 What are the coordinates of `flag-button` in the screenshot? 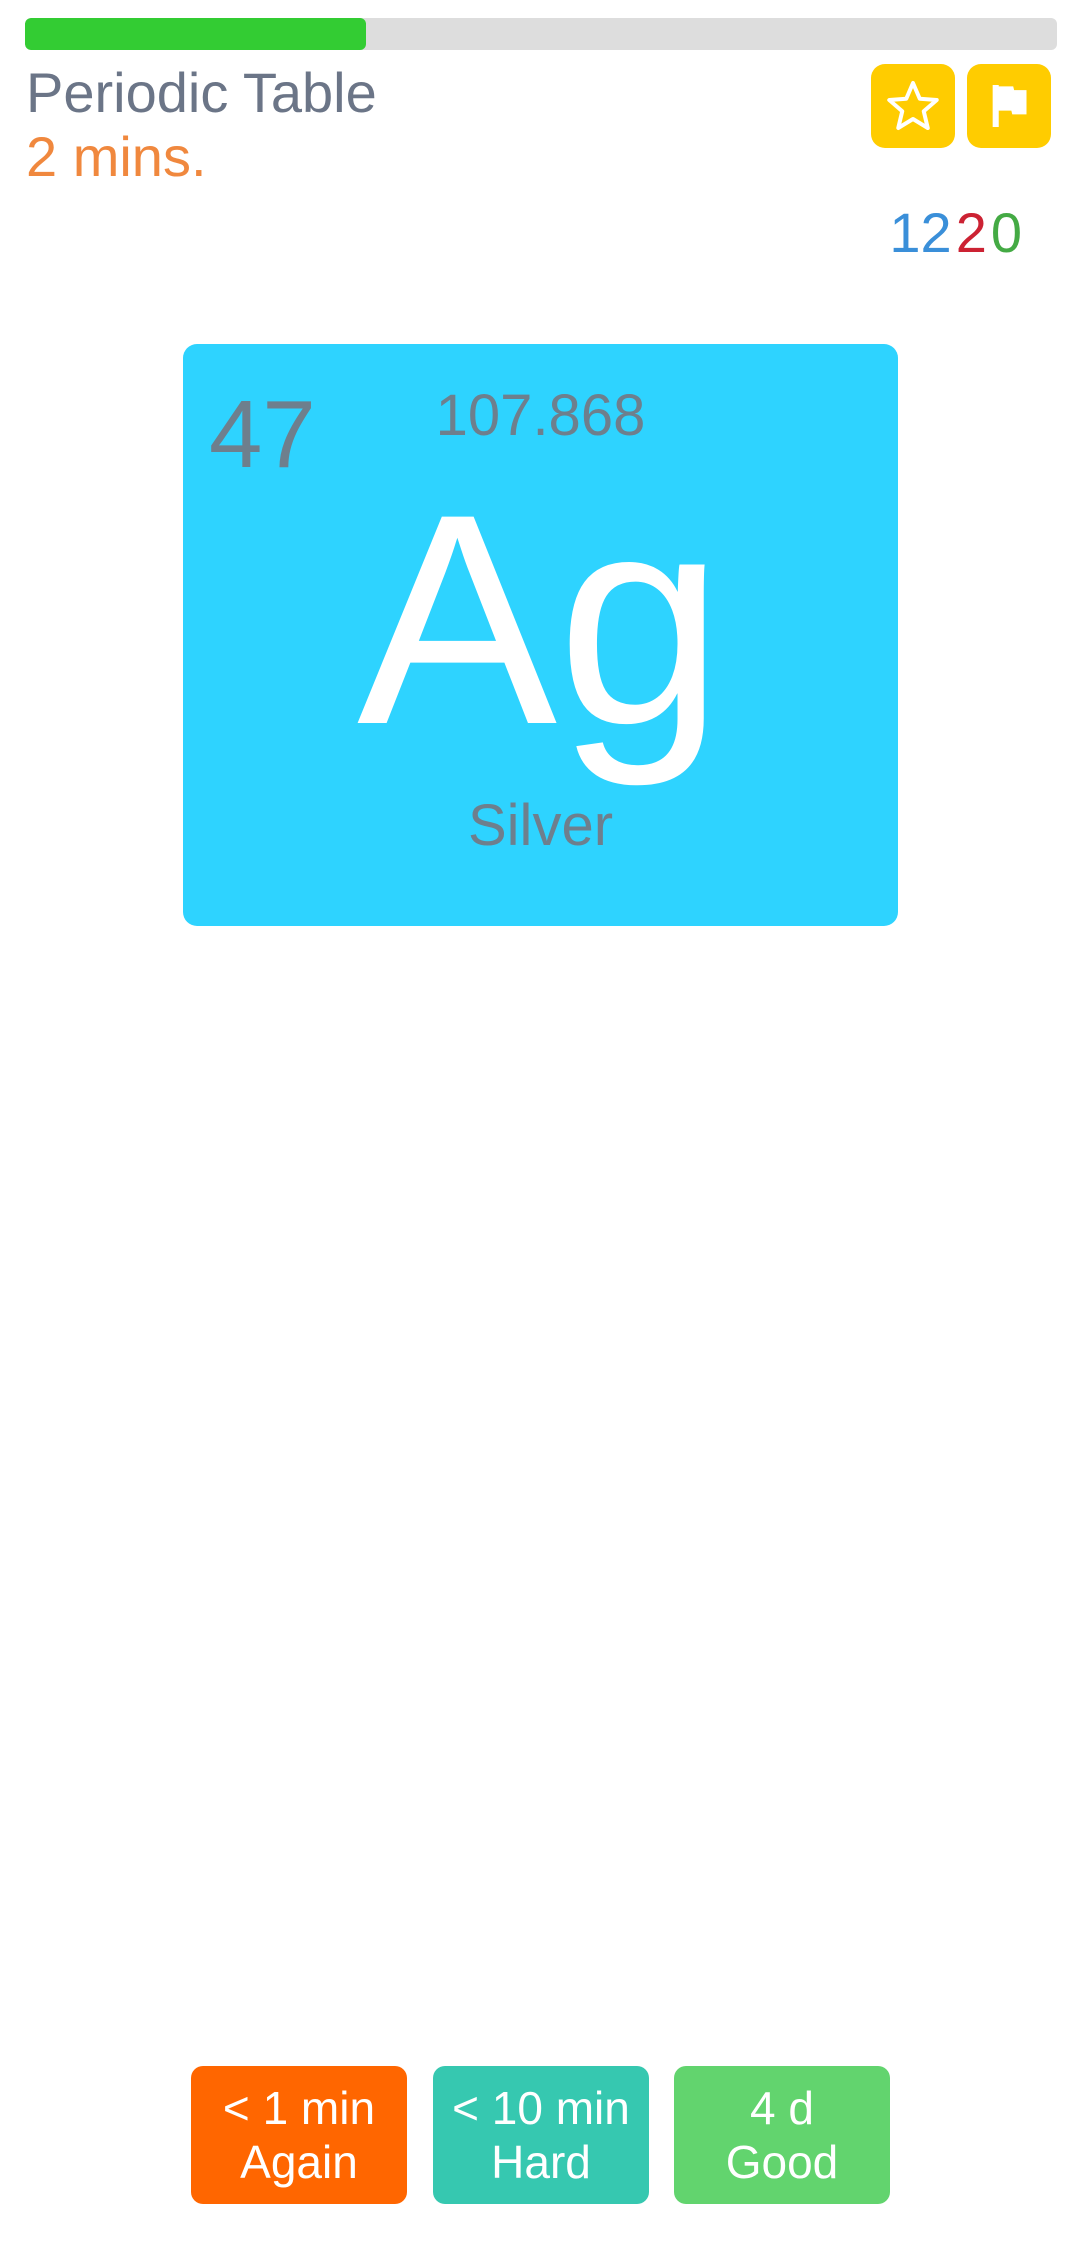 It's located at (1009, 106).